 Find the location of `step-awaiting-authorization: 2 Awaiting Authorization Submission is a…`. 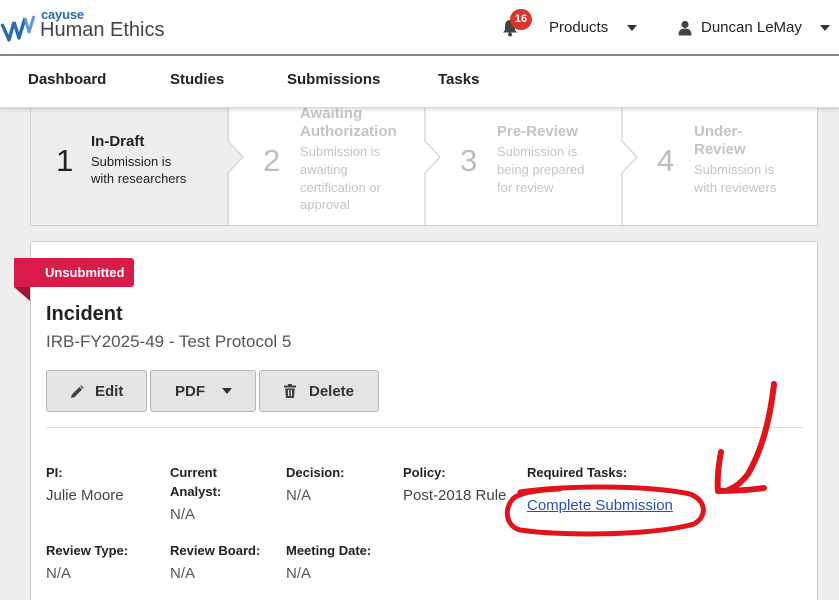

step-awaiting-authorization: 2 Awaiting Authorization Submission is a… is located at coordinates (336, 165).